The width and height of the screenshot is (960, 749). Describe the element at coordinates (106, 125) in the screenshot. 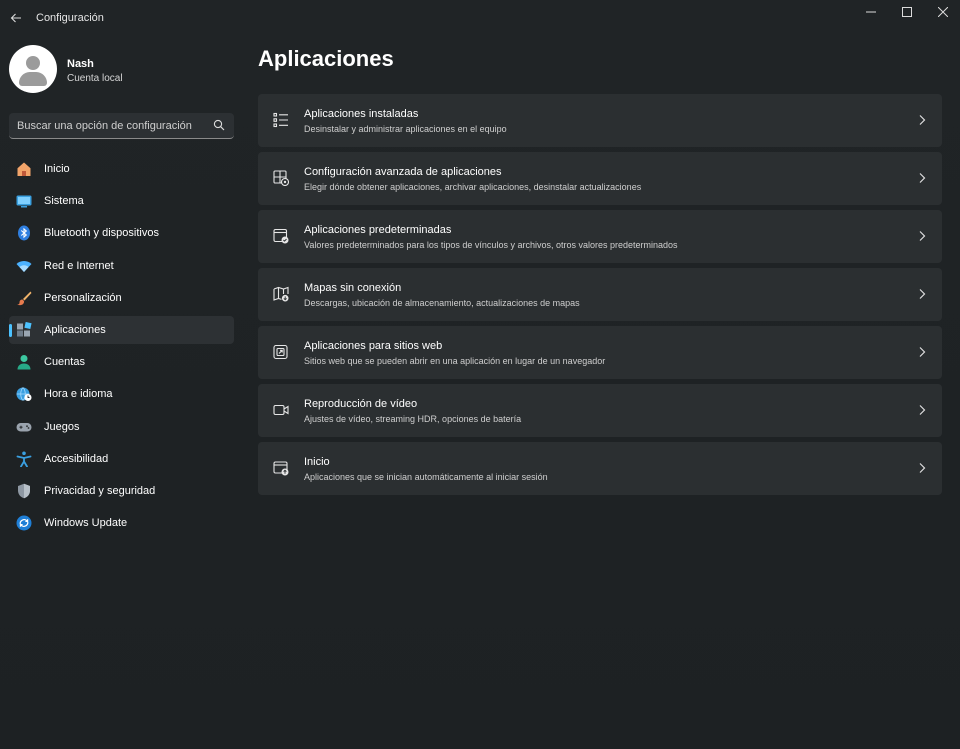

I see `search-input` at that location.